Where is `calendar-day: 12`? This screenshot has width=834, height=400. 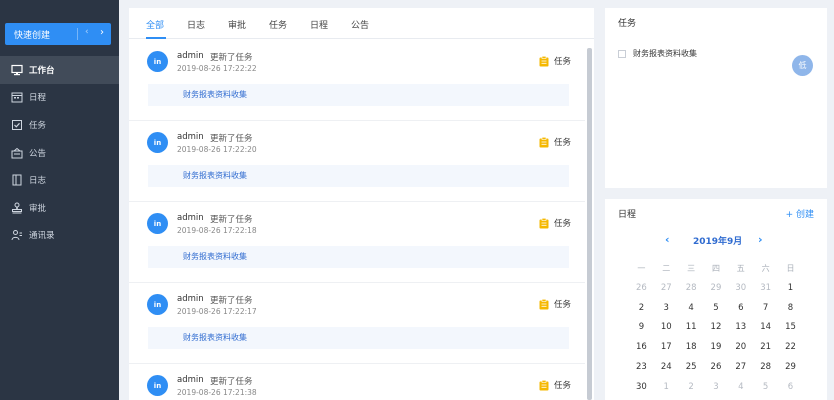 calendar-day: 12 is located at coordinates (716, 328).